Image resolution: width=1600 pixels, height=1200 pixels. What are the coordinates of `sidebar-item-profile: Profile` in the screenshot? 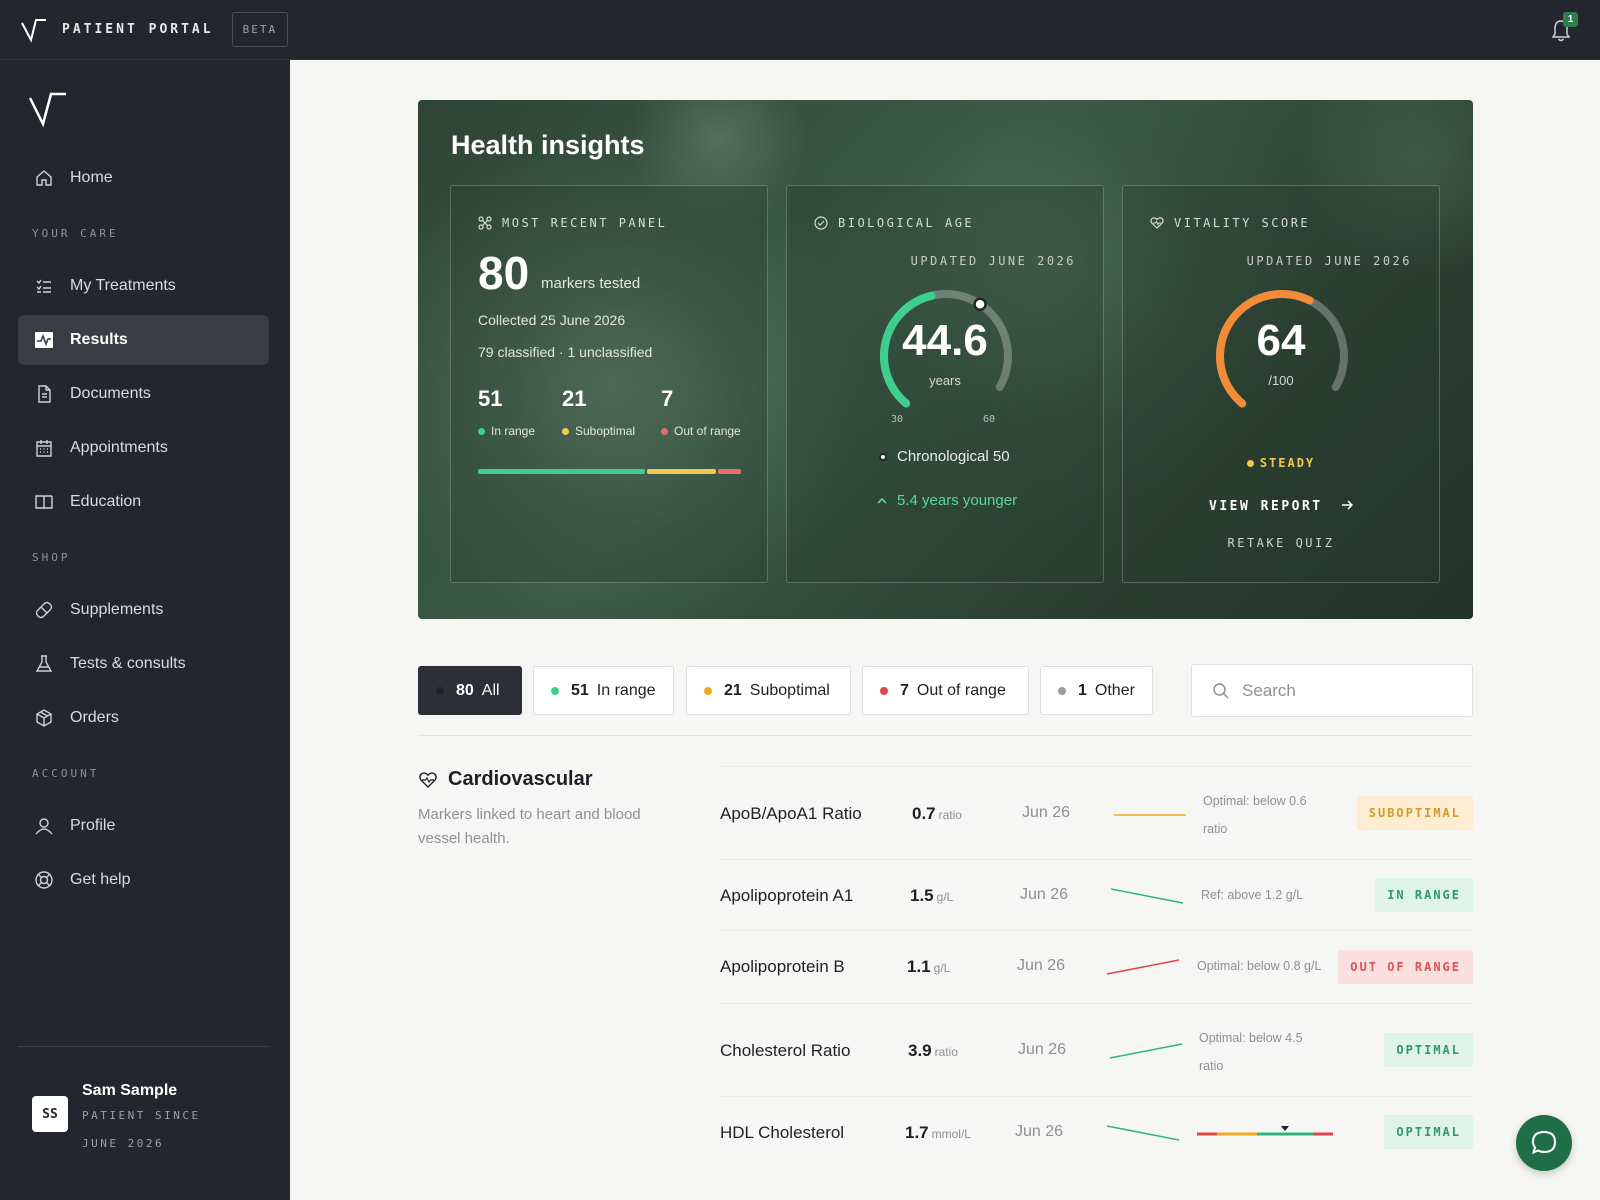 It's located at (143, 826).